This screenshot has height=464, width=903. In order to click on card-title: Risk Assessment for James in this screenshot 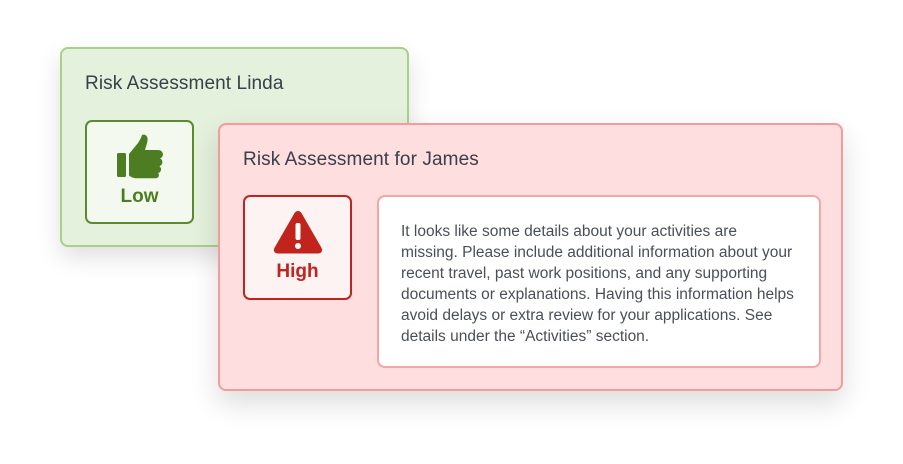, I will do `click(361, 159)`.